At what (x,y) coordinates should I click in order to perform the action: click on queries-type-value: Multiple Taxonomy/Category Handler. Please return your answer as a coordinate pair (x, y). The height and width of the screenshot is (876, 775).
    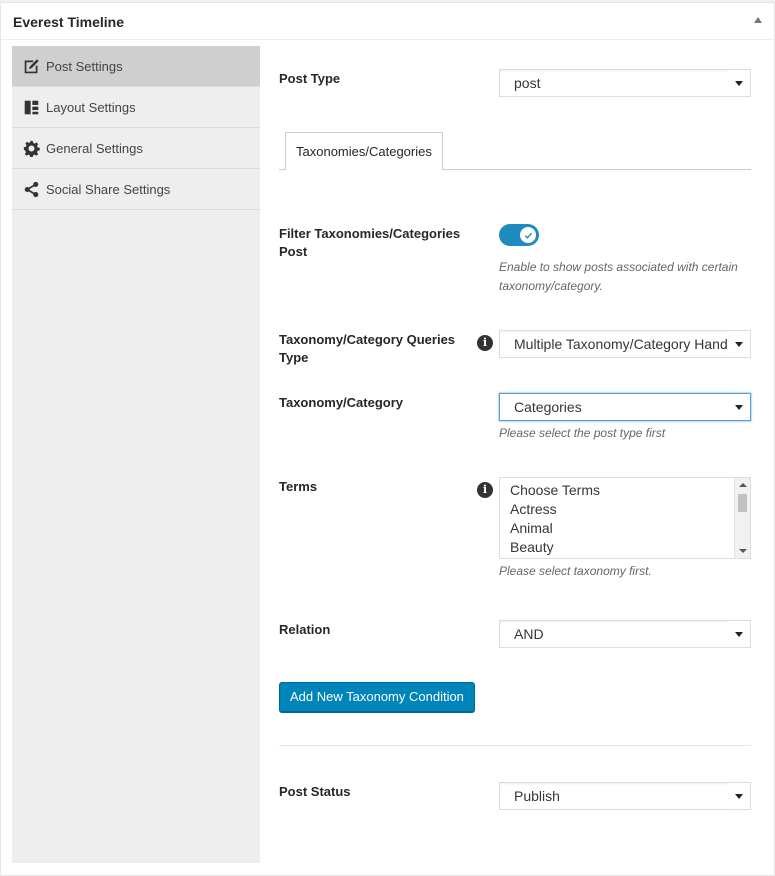
    Looking at the image, I should click on (629, 344).